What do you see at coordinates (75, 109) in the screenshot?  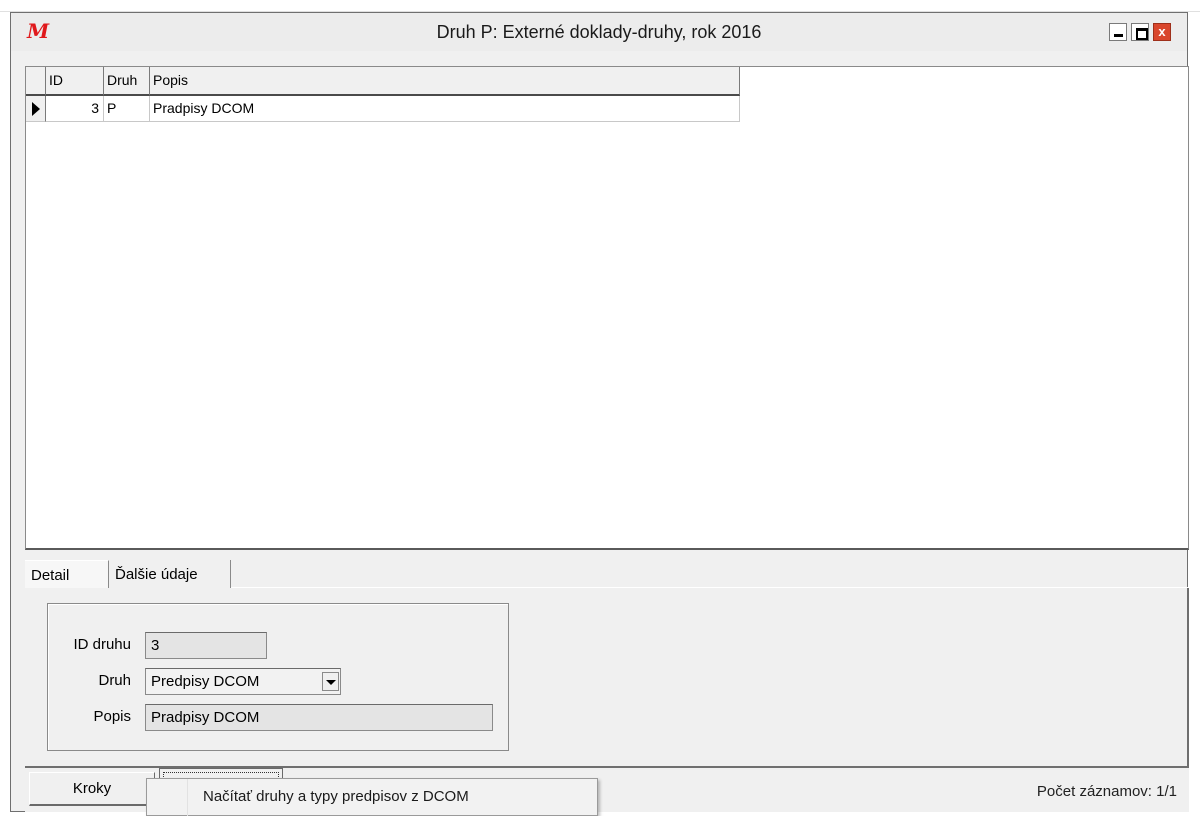 I see `cell-id: 3` at bounding box center [75, 109].